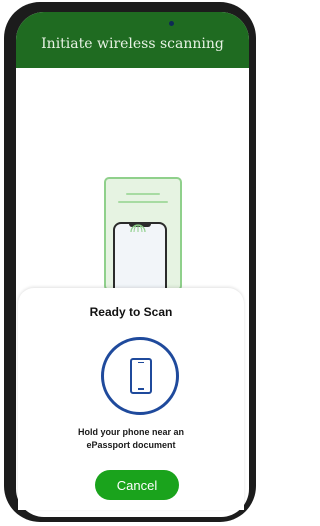 Image resolution: width=320 pixels, height=526 pixels. I want to click on app-header: Initiate wireless scanning, so click(132, 40).